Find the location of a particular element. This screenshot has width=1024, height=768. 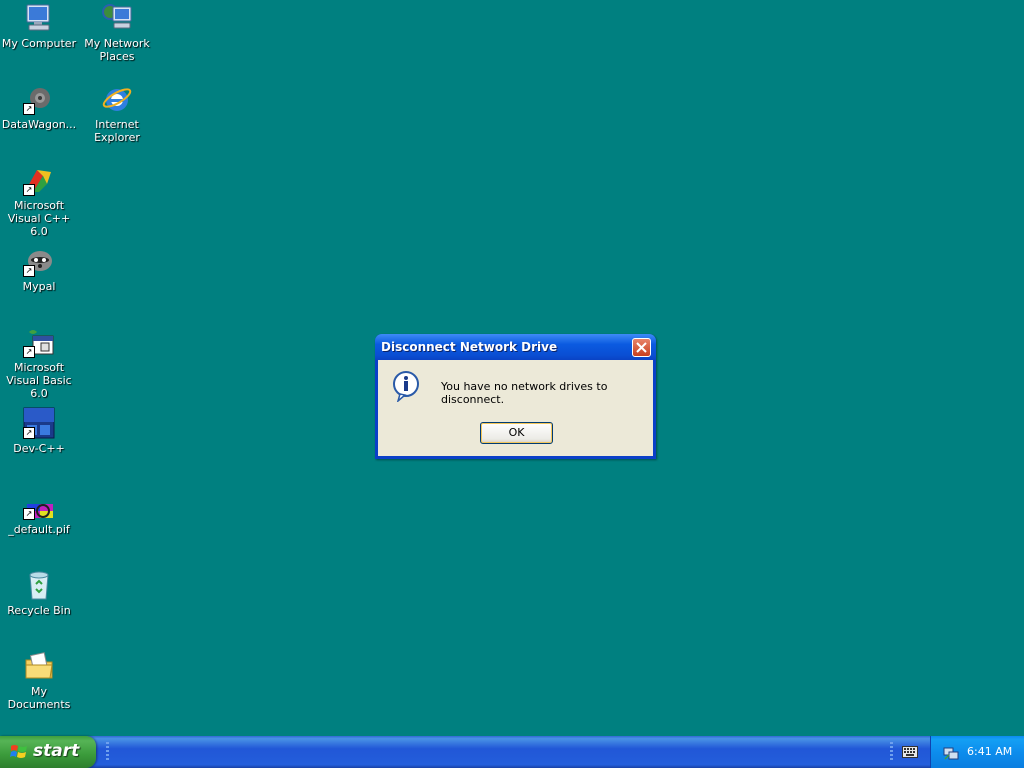

desktop-icon-visual-basic: ↗ Microsoft Visual Basic 6.0 is located at coordinates (39, 363).